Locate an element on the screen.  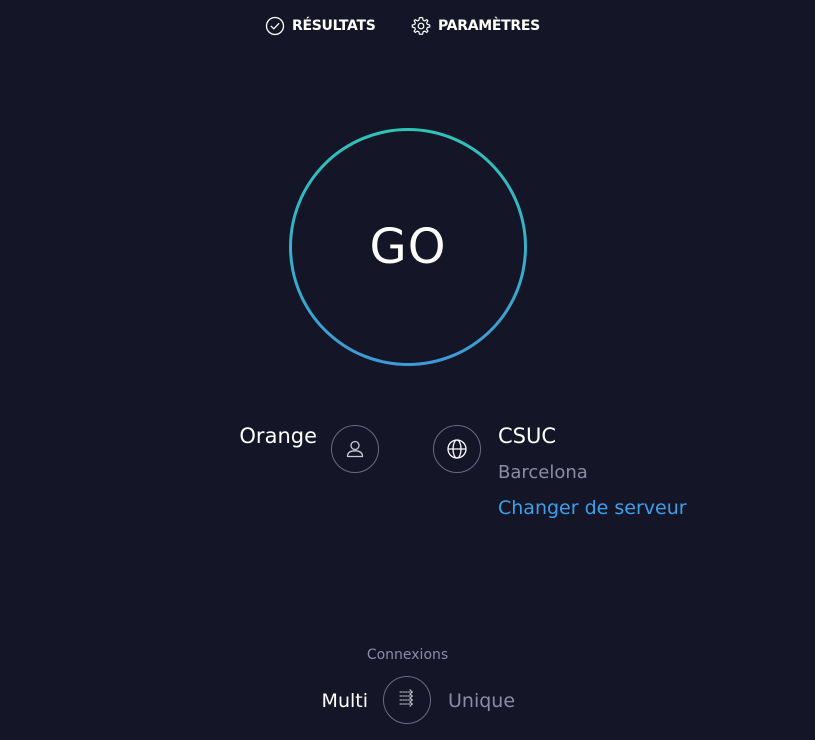
server-location: Barcelona is located at coordinates (543, 472).